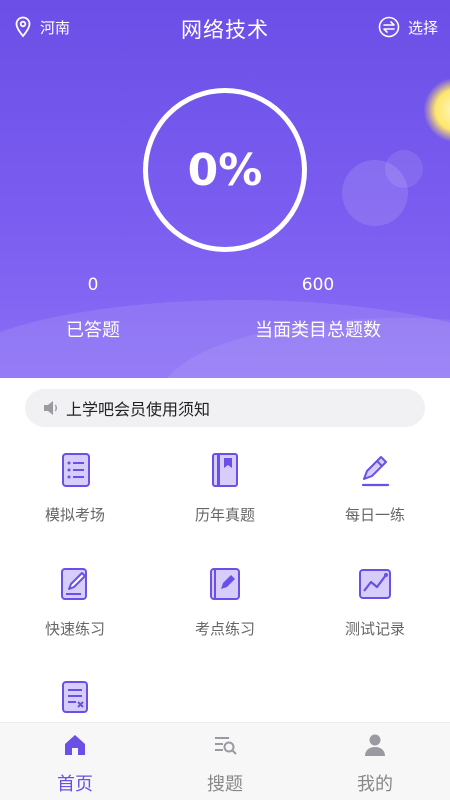 This screenshot has width=450, height=800. Describe the element at coordinates (374, 515) in the screenshot. I see `feature-label: 每日一练` at that location.